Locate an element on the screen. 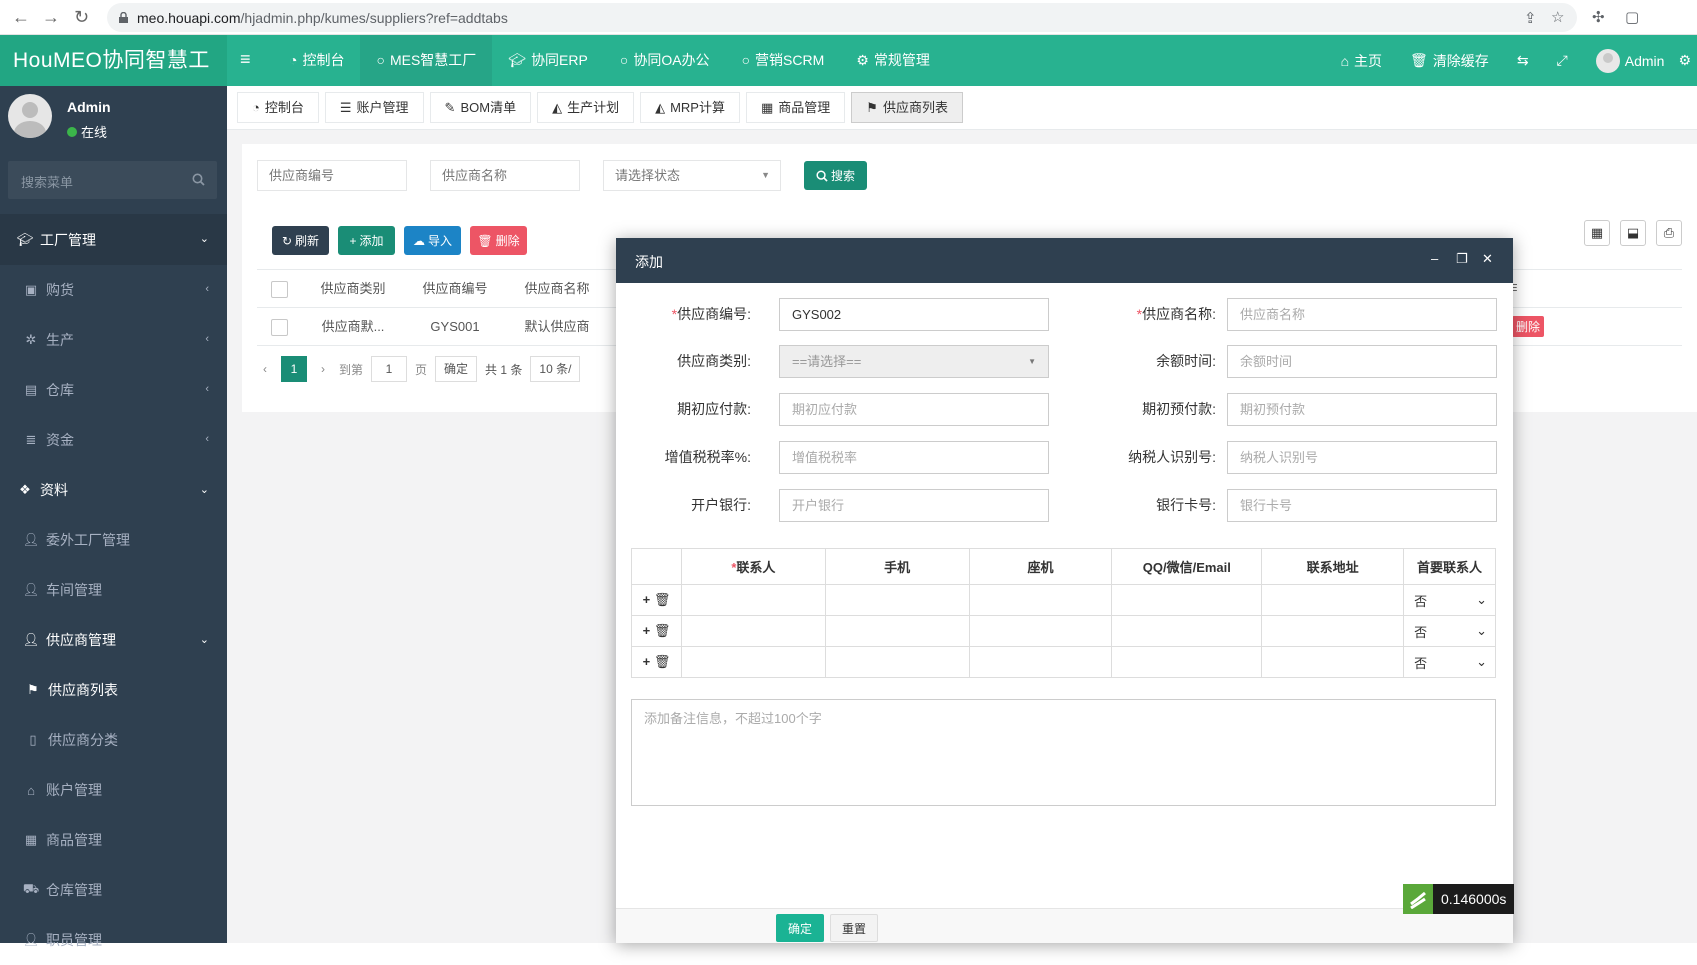 The height and width of the screenshot is (965, 1697). supplier-code-filter: 供应商编号 is located at coordinates (332, 175).